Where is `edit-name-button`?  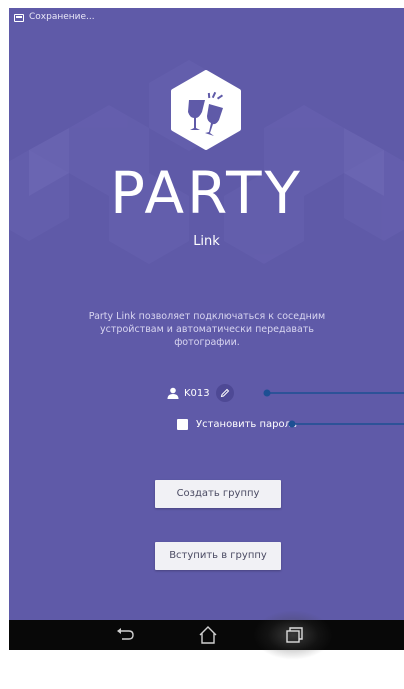 edit-name-button is located at coordinates (224, 393).